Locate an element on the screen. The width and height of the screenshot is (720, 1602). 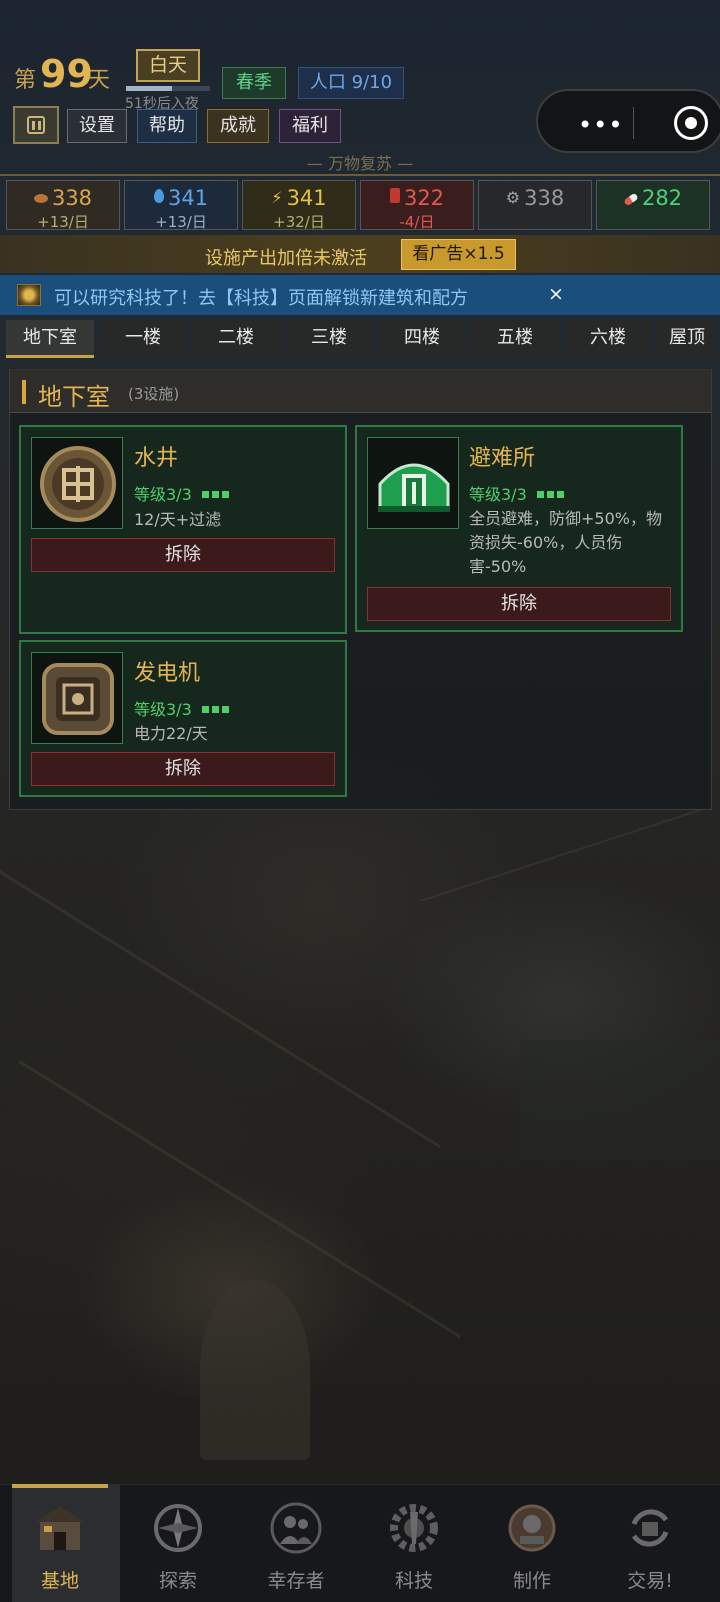
capsule-divider is located at coordinates (633, 123).